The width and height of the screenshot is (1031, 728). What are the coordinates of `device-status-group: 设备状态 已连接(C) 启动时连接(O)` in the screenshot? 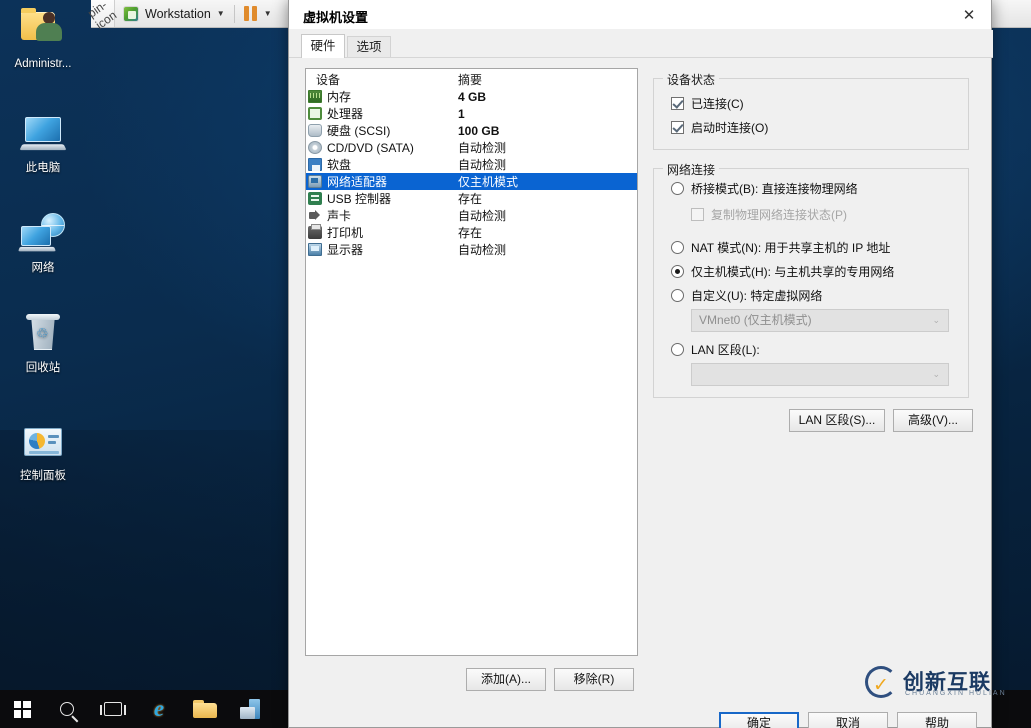 It's located at (811, 110).